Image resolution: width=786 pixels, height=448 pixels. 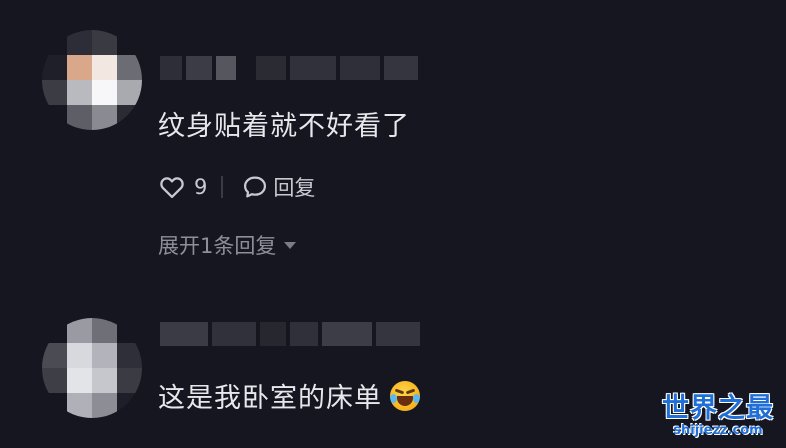 I want to click on reply-button: 回复, so click(x=294, y=187).